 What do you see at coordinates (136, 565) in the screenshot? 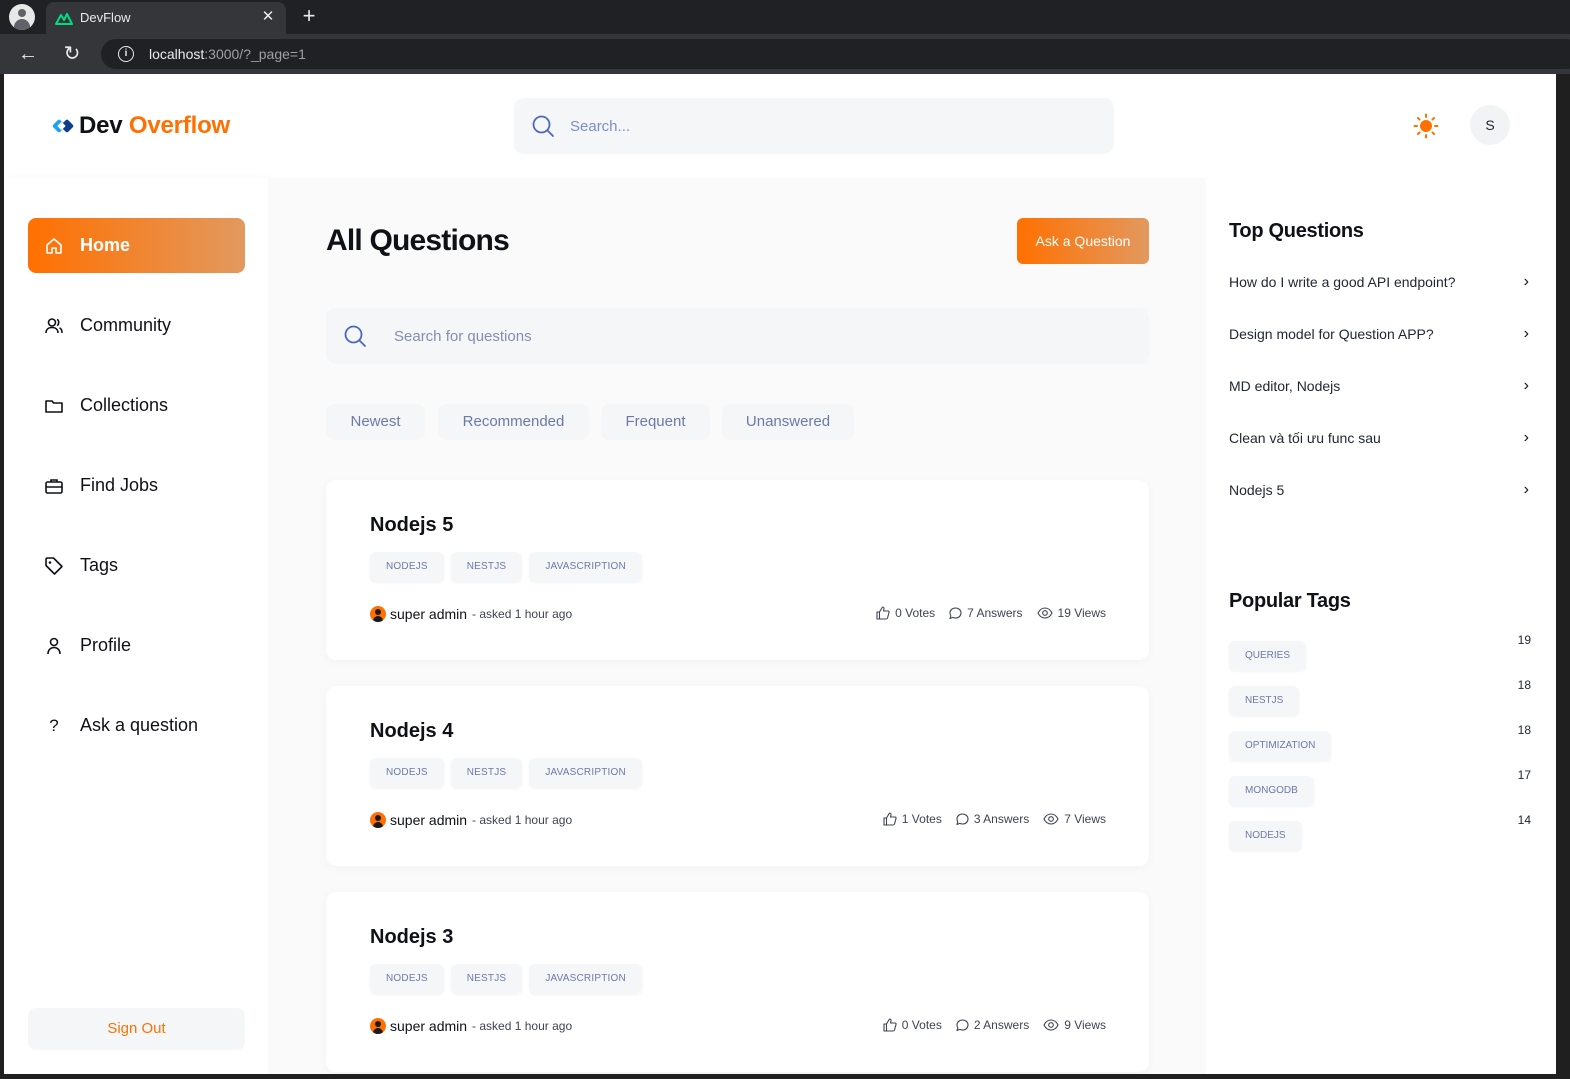
I see `sidebar-item-tags: Tags` at bounding box center [136, 565].